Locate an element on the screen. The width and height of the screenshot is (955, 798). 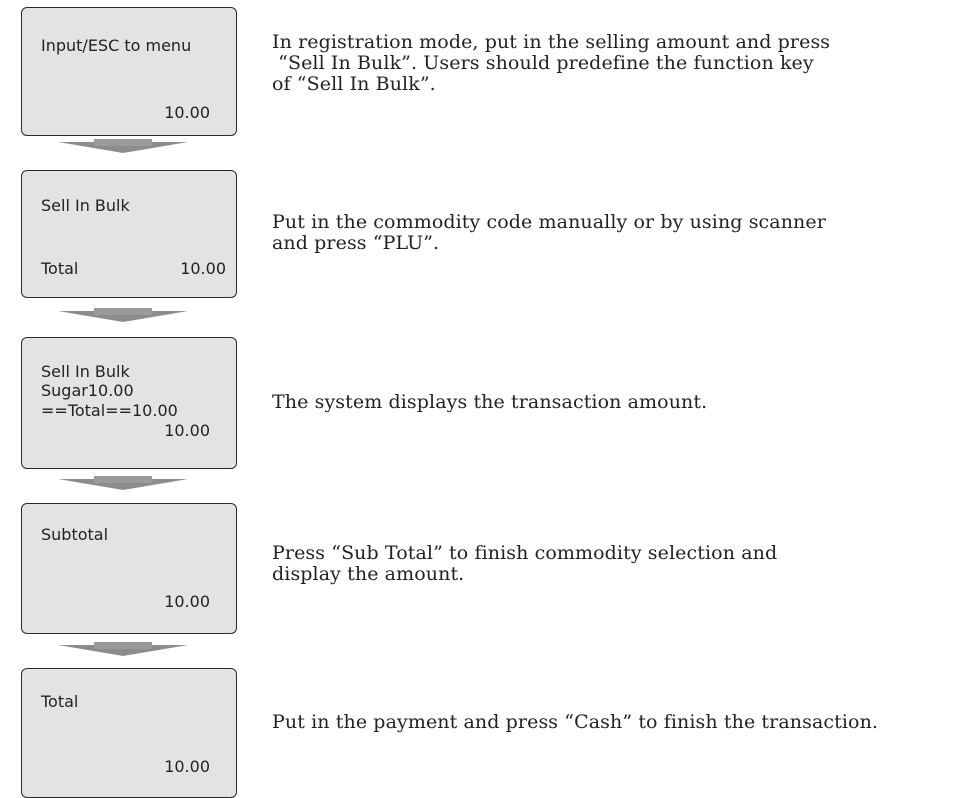
screen-label: Subtotal is located at coordinates (75, 534).